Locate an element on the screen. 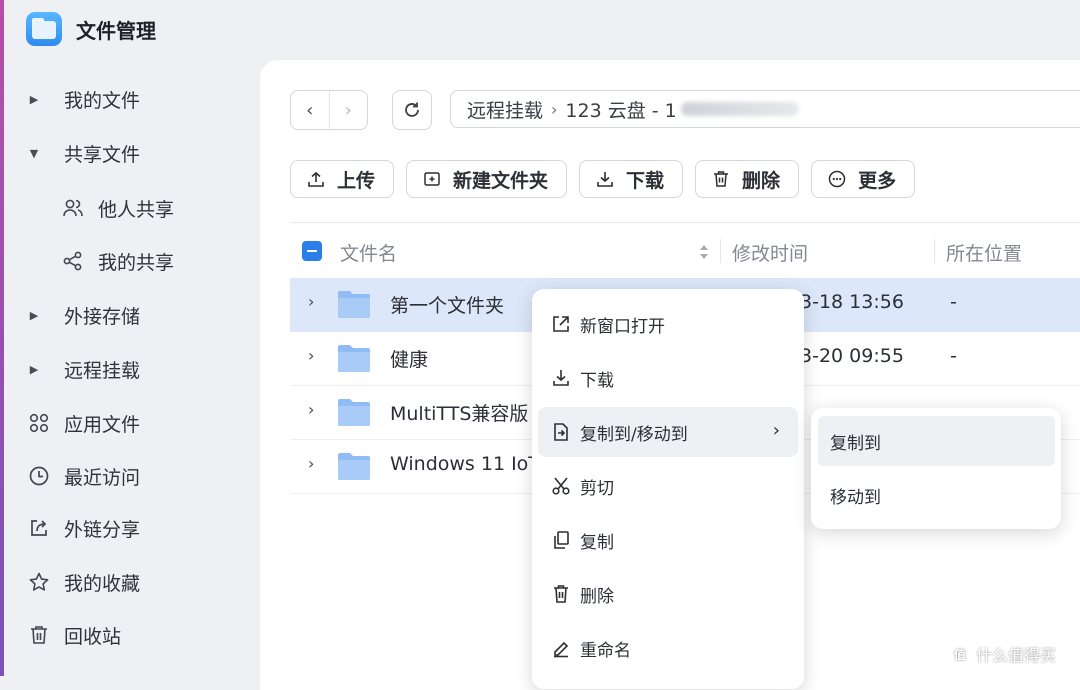 This screenshot has height=690, width=1080. share-icon is located at coordinates (73, 261).